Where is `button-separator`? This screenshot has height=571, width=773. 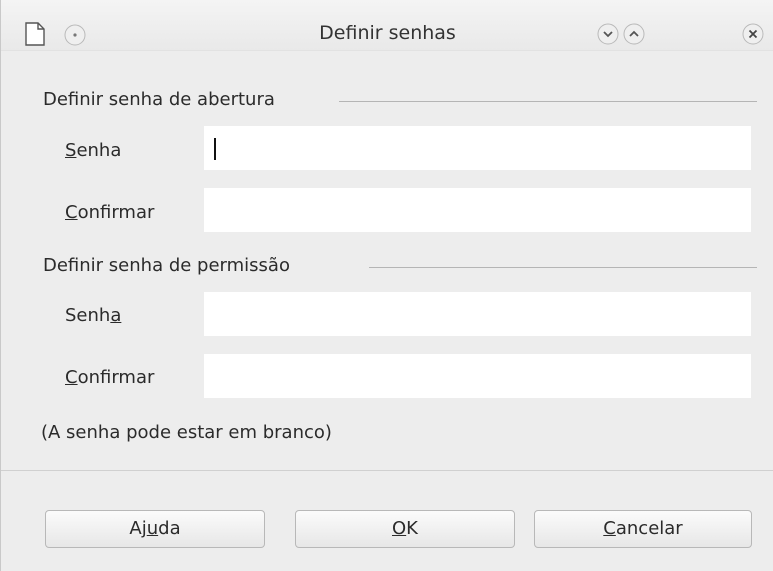
button-separator is located at coordinates (387, 470).